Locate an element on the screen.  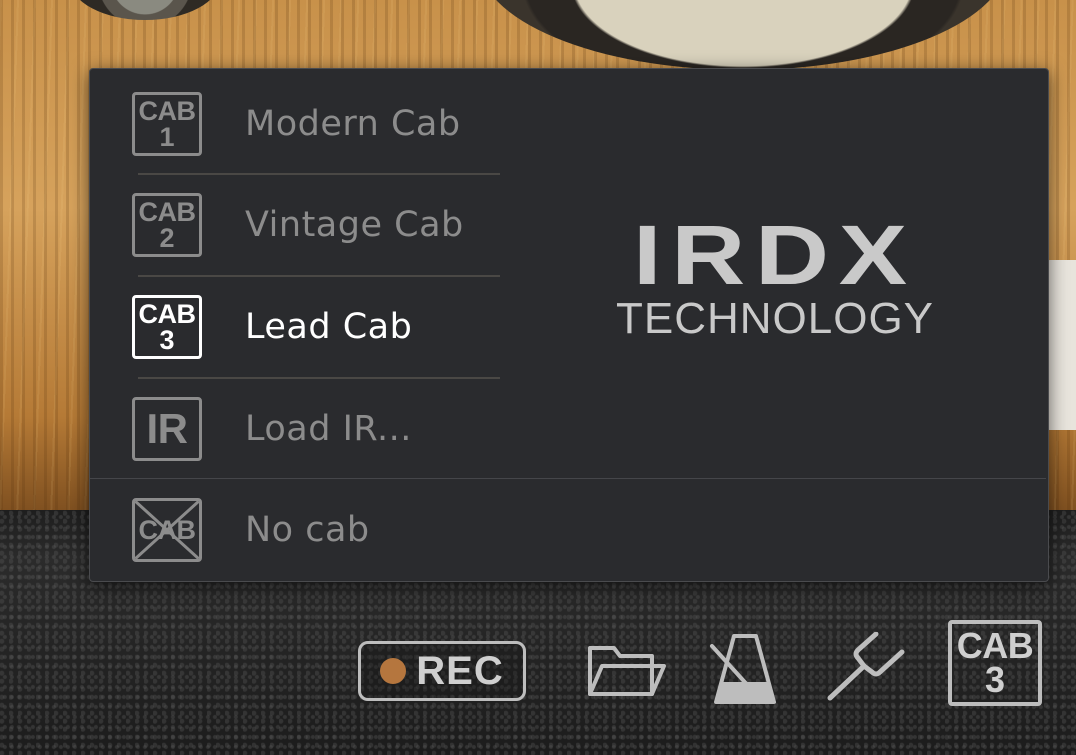
metronome-icon is located at coordinates (743, 669).